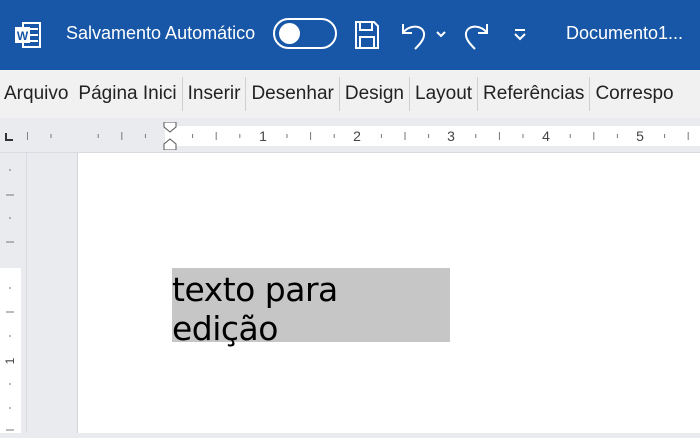 The height and width of the screenshot is (438, 700). Describe the element at coordinates (23, 36) in the screenshot. I see `svg-text: W` at that location.